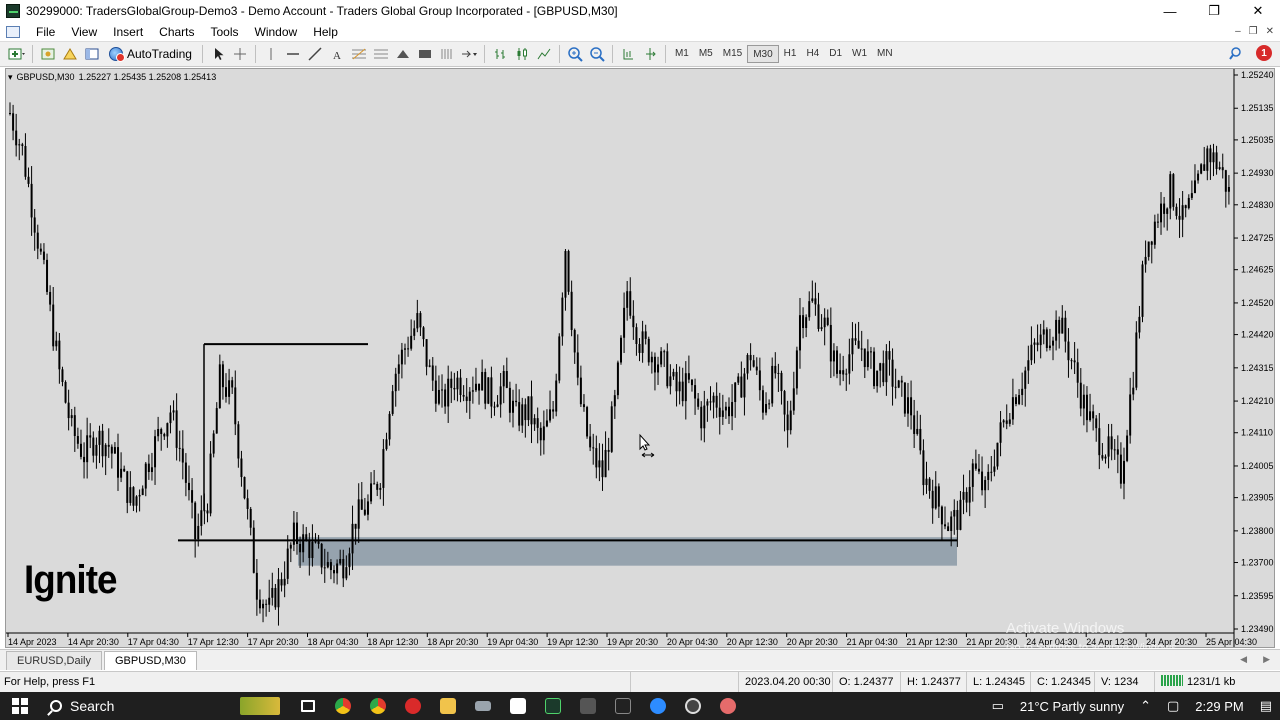  Describe the element at coordinates (1219, 706) in the screenshot. I see `clock-time: 2:29 PM` at that location.